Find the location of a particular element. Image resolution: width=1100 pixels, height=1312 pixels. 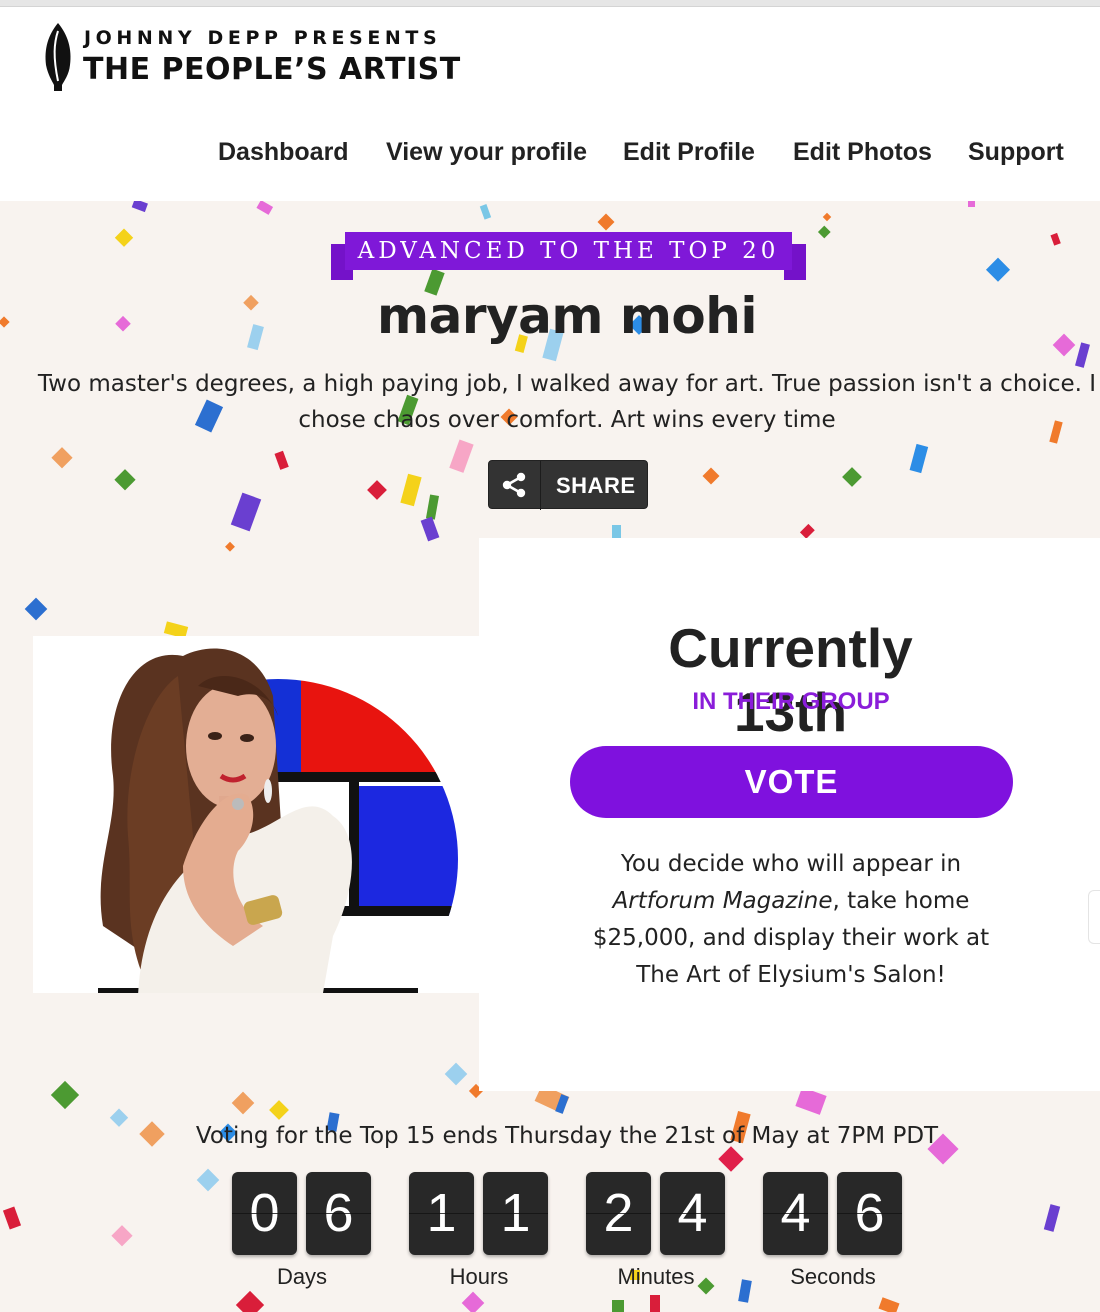

share-icon-container is located at coordinates (515, 485).